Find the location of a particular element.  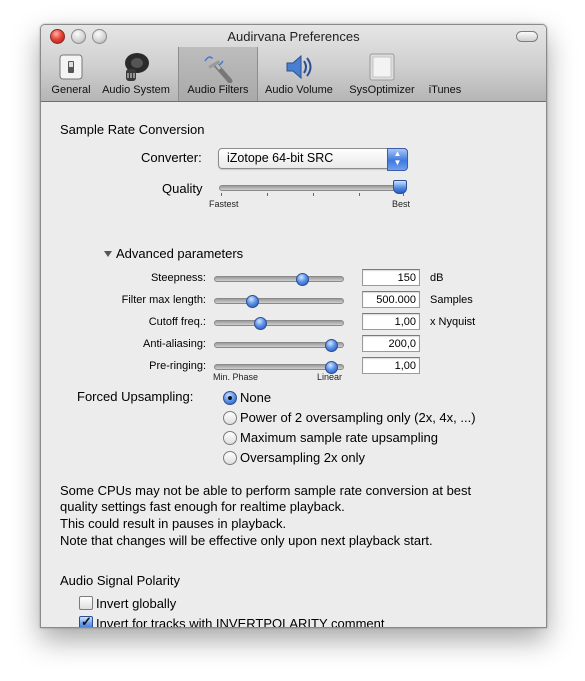

toolbar-sysoptimizer: SysOptimizer is located at coordinates (382, 74).